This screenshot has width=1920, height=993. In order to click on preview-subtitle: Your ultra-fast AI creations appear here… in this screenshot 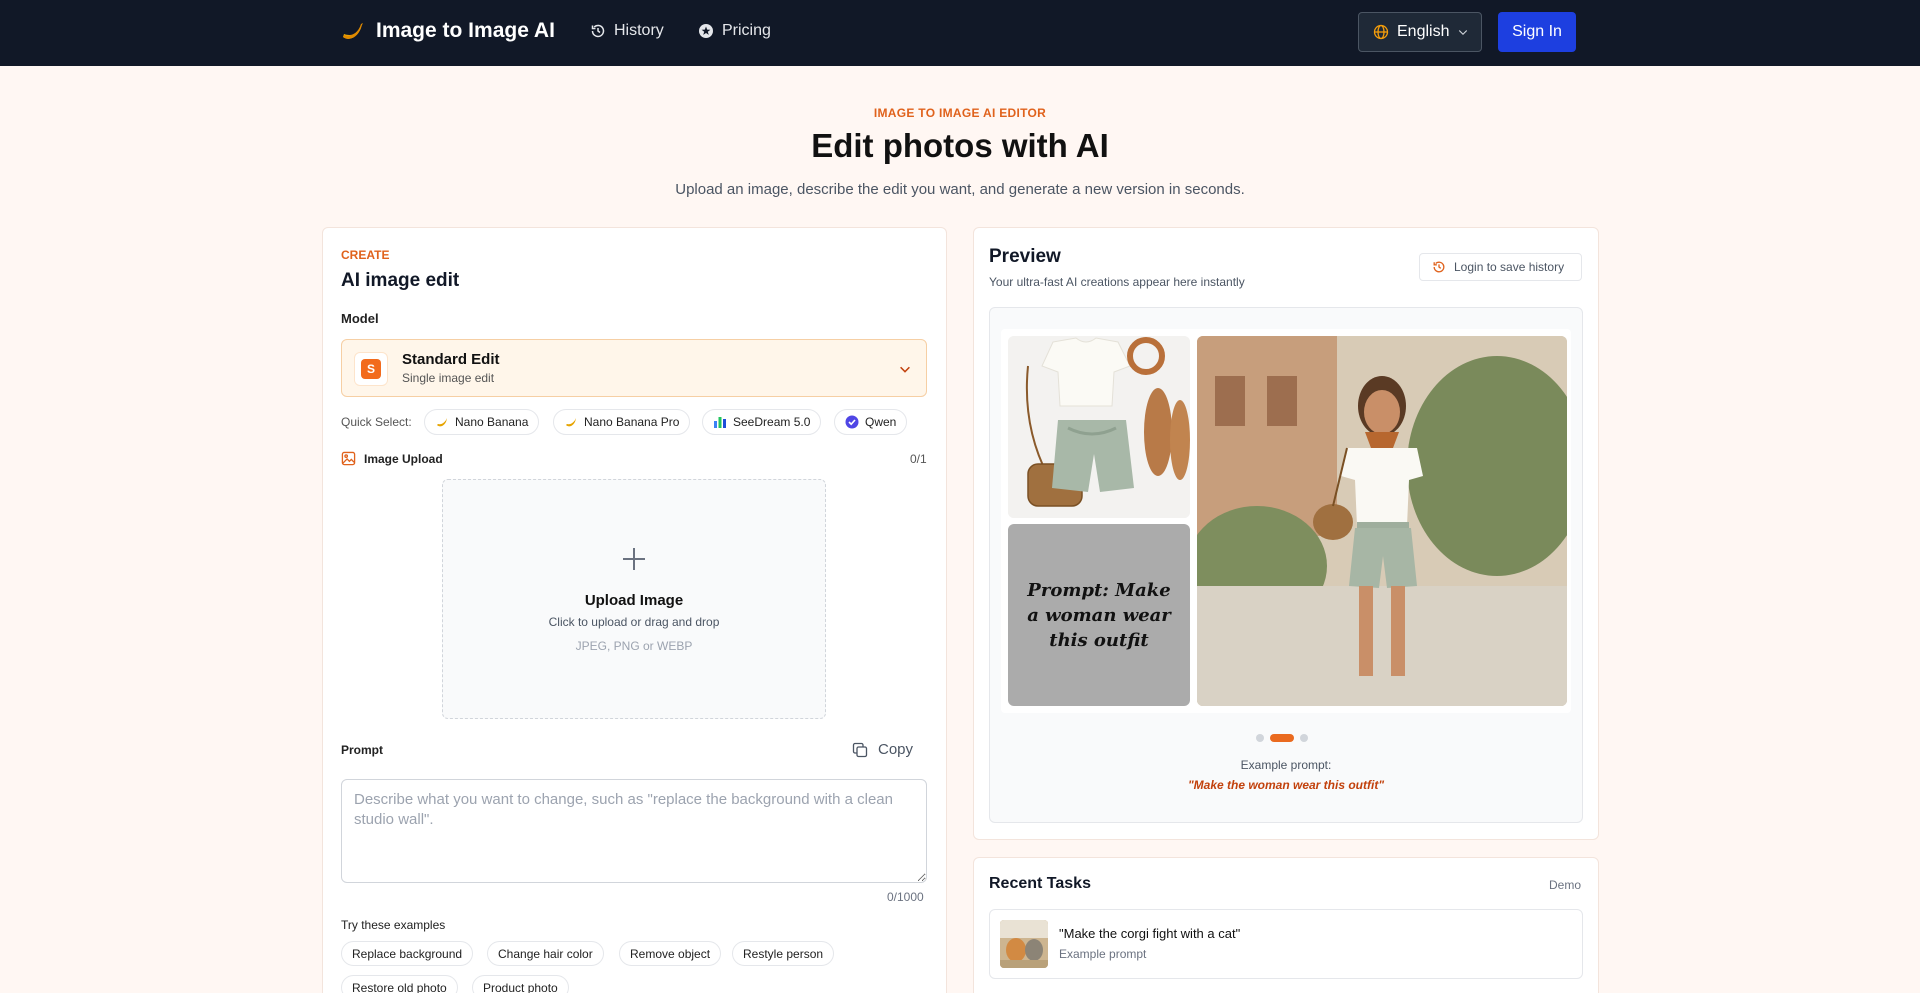, I will do `click(1117, 282)`.